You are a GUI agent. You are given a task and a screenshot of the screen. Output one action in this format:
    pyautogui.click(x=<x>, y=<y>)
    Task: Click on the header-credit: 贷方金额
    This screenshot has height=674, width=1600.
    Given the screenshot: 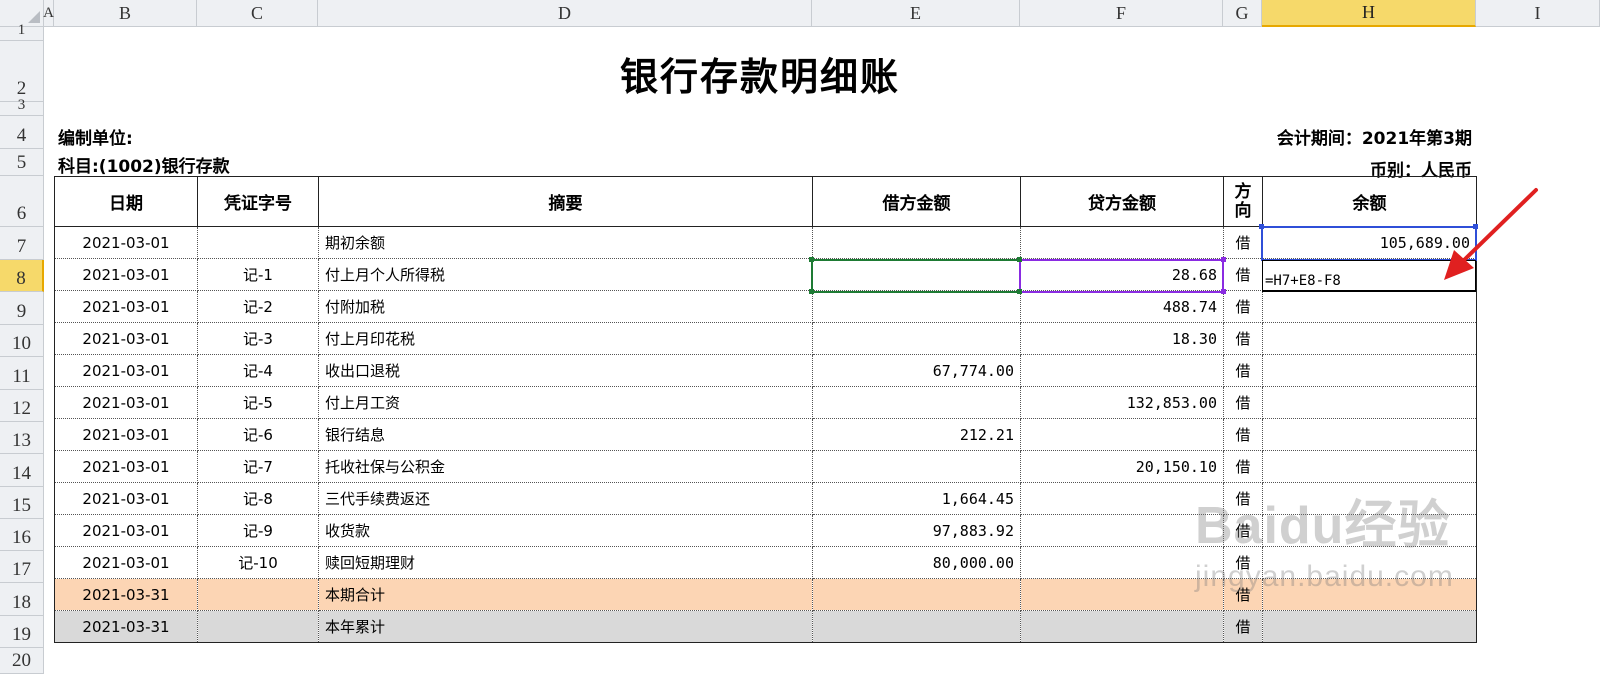 What is the action you would take?
    pyautogui.click(x=1122, y=201)
    